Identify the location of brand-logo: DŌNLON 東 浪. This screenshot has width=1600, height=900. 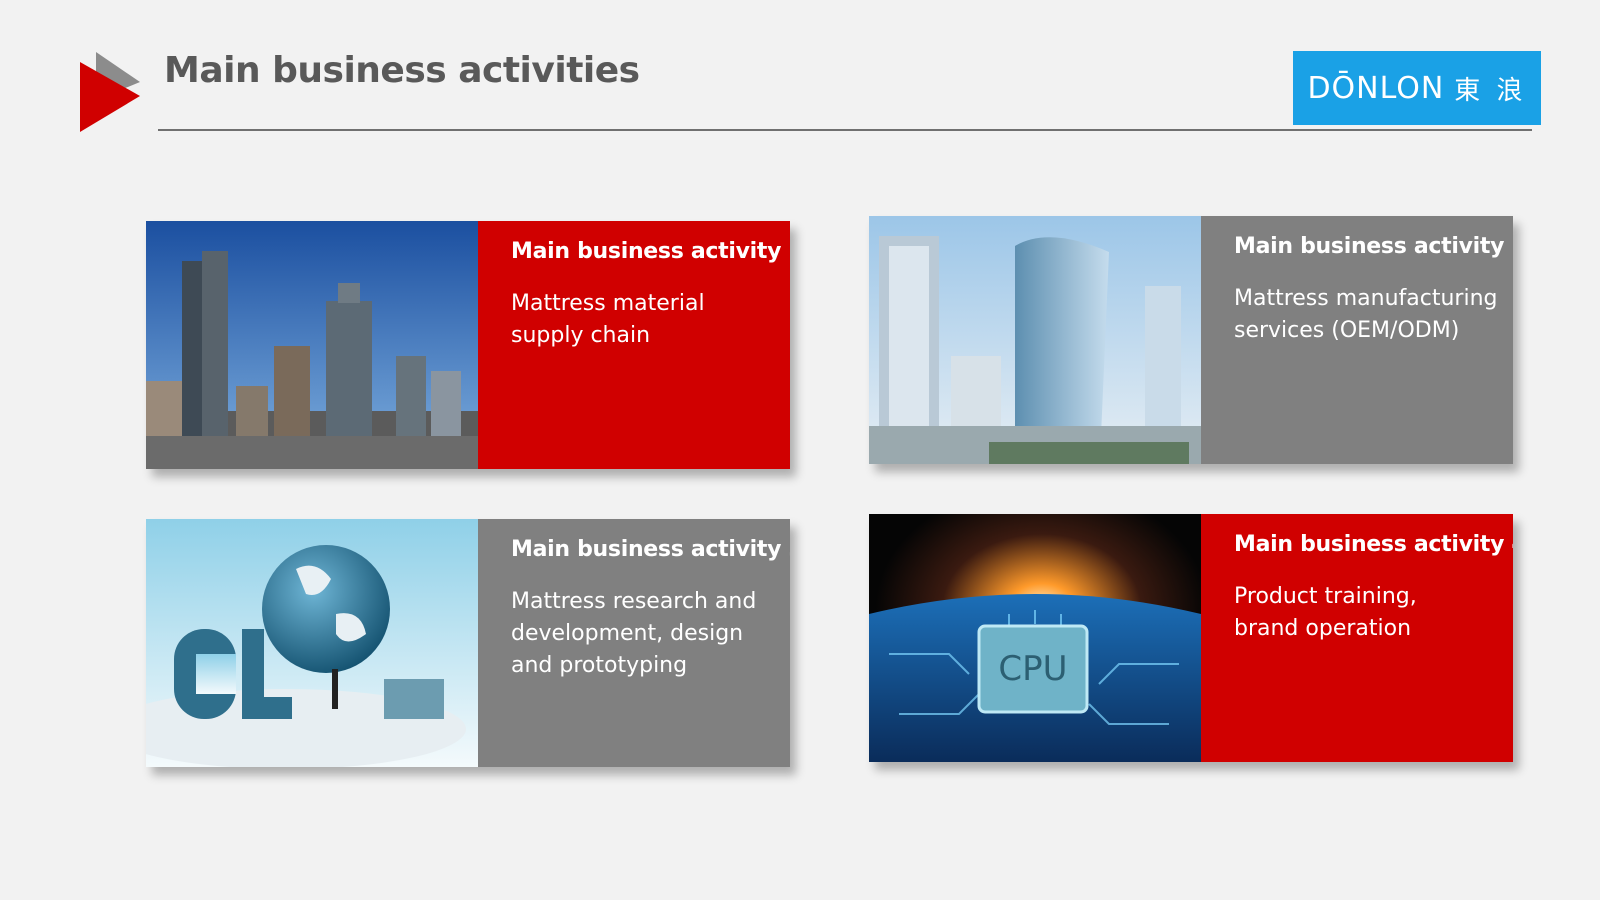
(1417, 88).